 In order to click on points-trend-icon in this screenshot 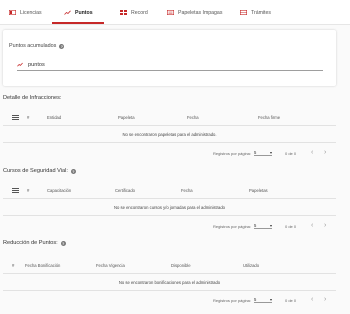, I will do `click(20, 65)`.